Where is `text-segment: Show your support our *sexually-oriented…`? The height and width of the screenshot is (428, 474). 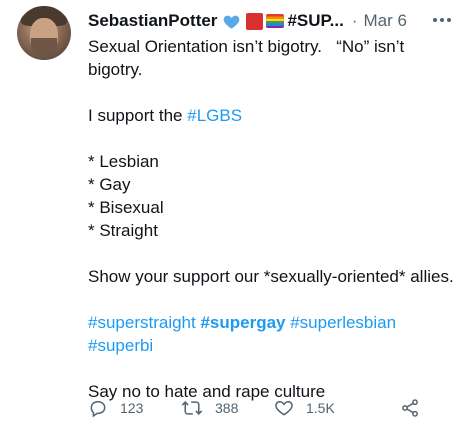
text-segment: Show your support our *sexually-oriented… is located at coordinates (271, 276).